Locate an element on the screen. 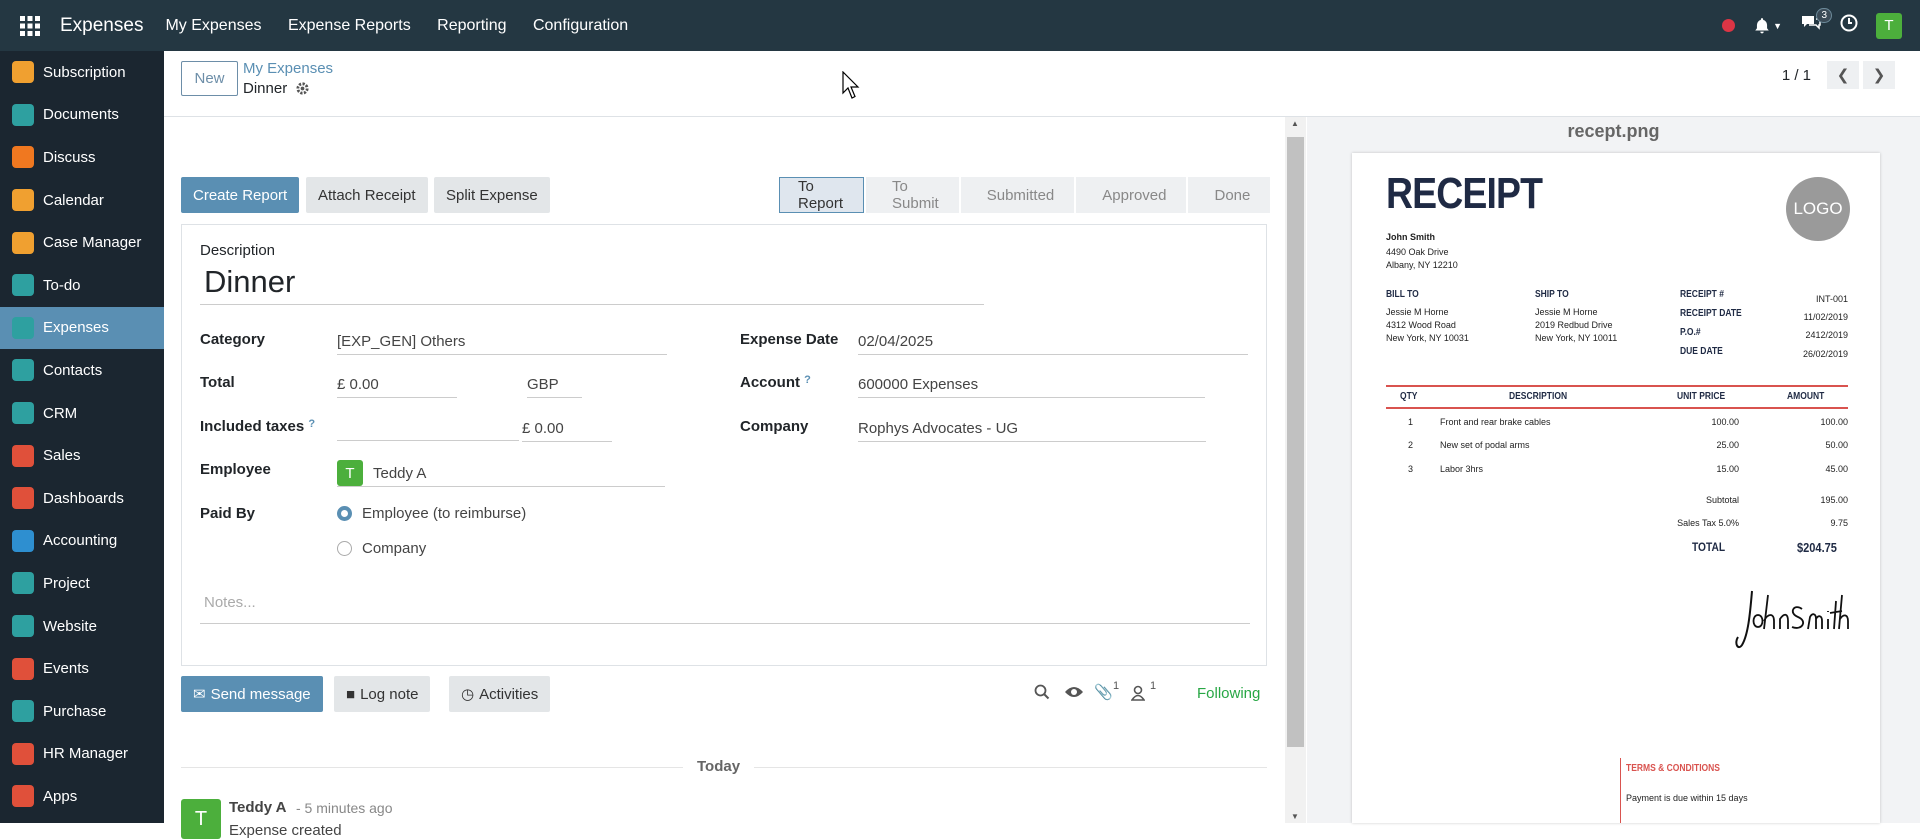  ship-to-line-1: Jessie M Horne is located at coordinates (1566, 312).